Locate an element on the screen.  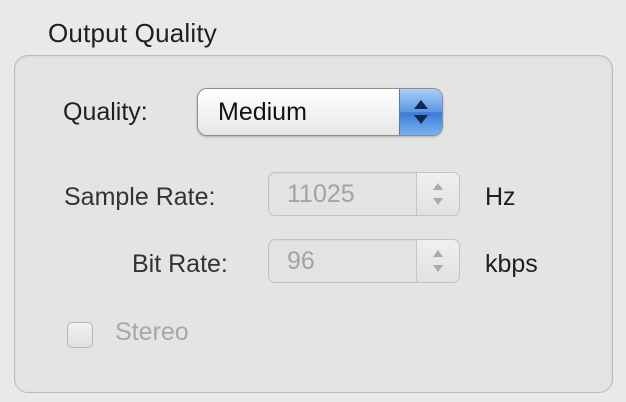
sample-rate-unit: Hz is located at coordinates (500, 197).